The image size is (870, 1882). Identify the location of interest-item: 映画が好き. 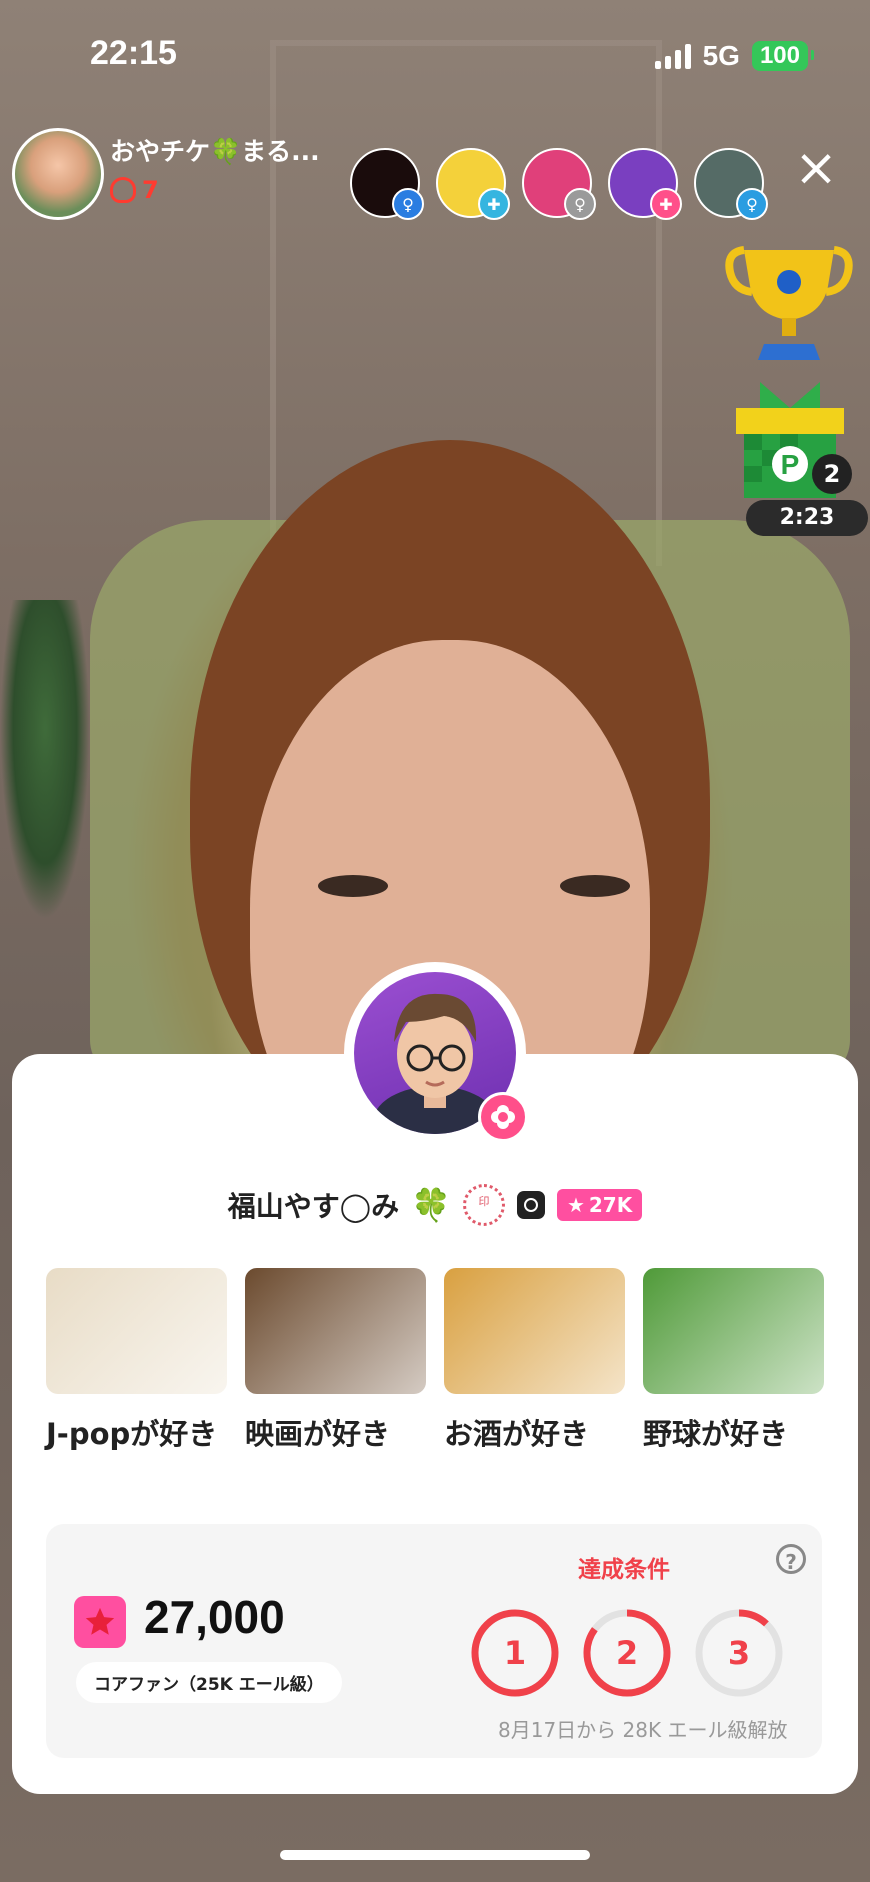
(335, 1361).